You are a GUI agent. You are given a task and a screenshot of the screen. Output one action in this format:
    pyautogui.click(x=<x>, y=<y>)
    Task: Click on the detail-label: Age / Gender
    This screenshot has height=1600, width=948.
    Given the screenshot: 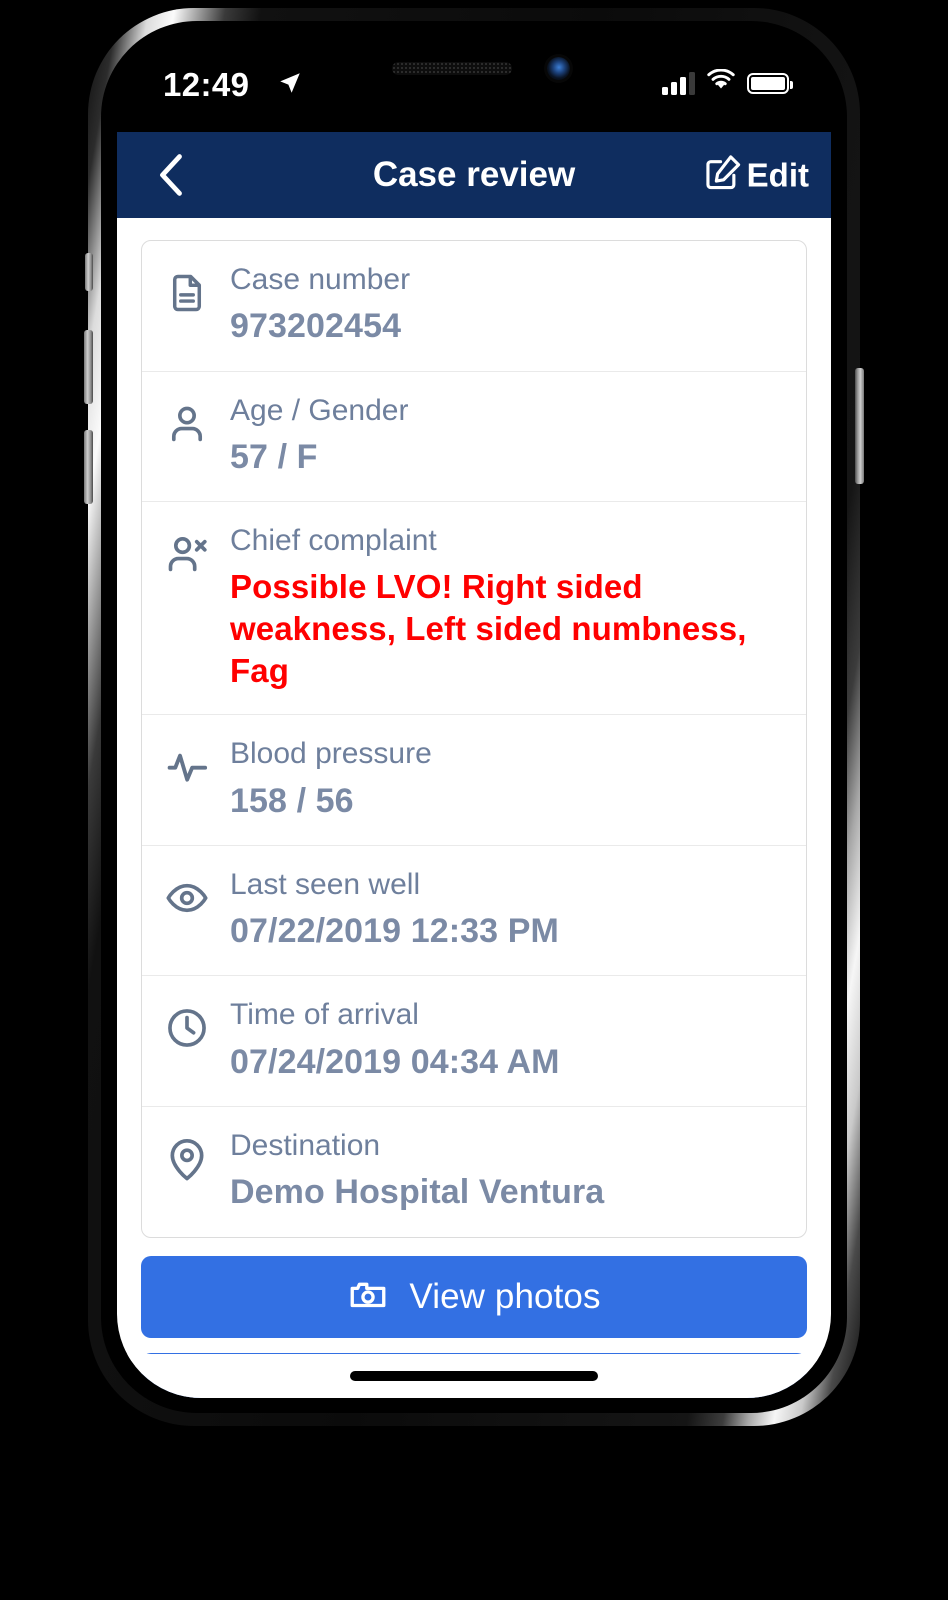 What is the action you would take?
    pyautogui.click(x=319, y=410)
    